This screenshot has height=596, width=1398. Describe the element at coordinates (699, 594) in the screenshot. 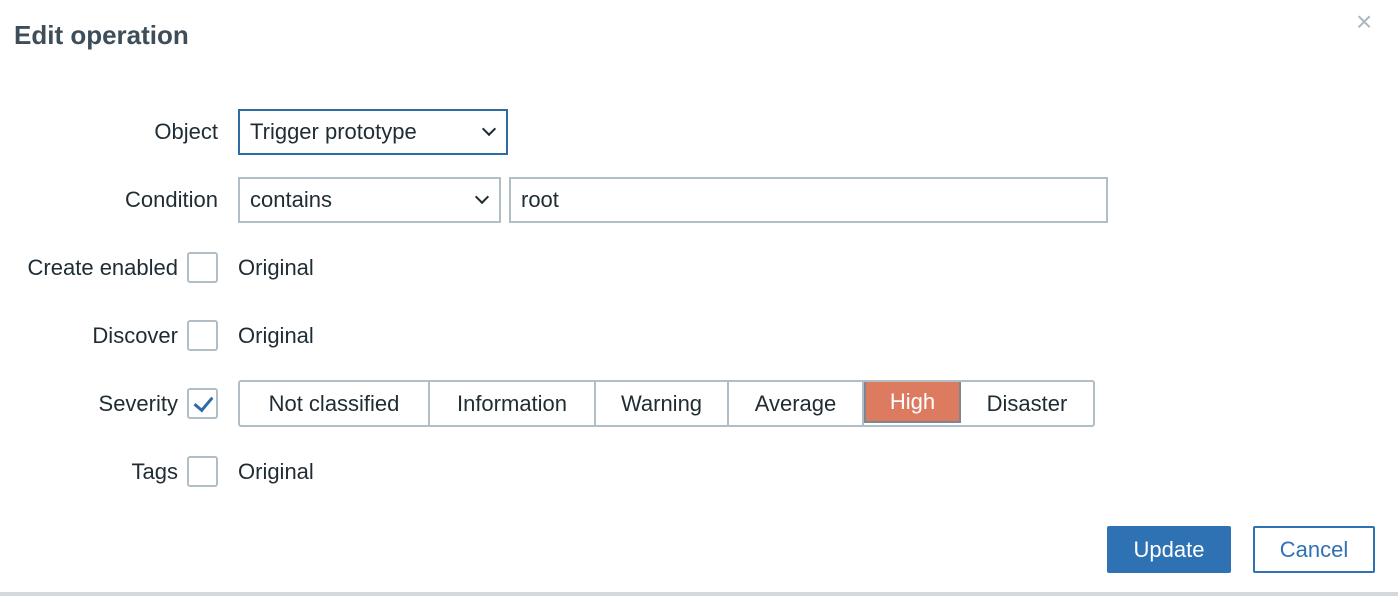

I see `bottom-divider` at that location.